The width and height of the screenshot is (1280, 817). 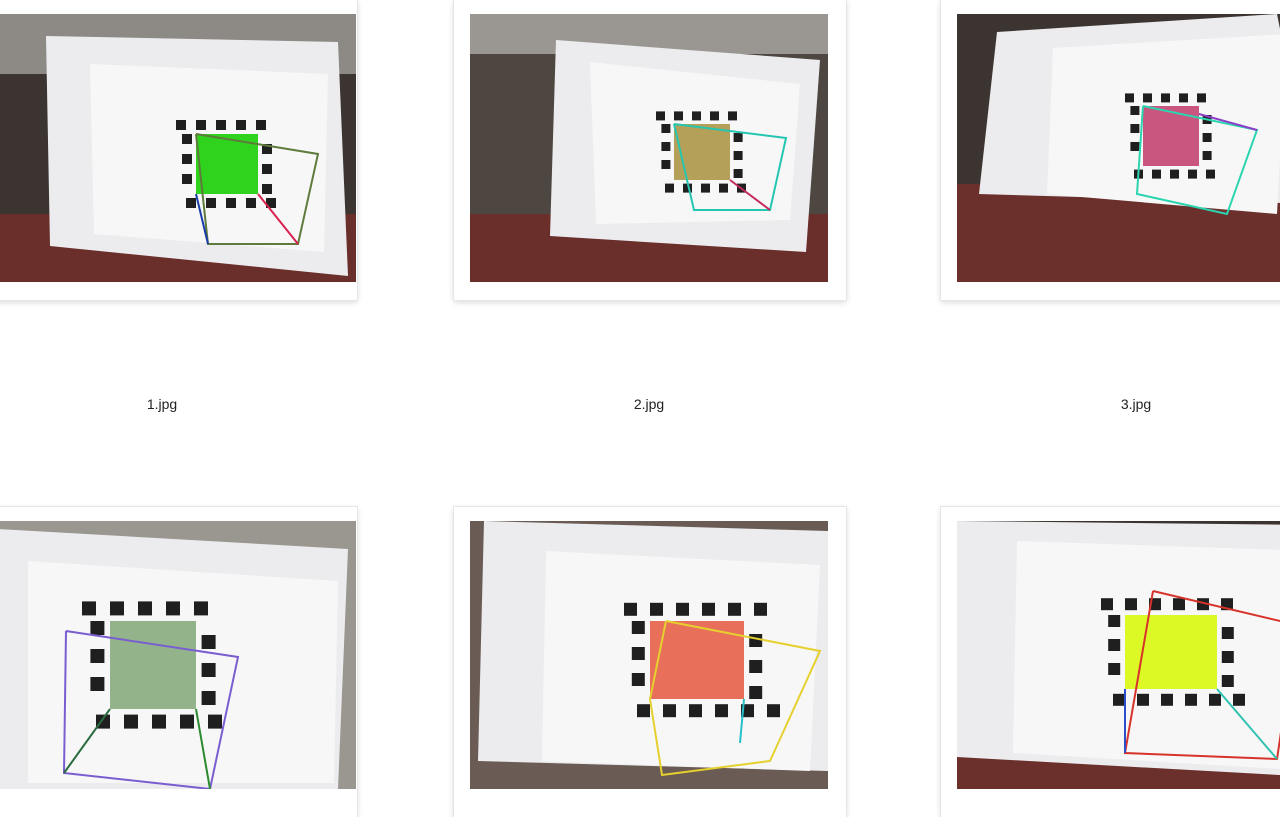 I want to click on file-name-label: 3.jpg, so click(x=1136, y=404).